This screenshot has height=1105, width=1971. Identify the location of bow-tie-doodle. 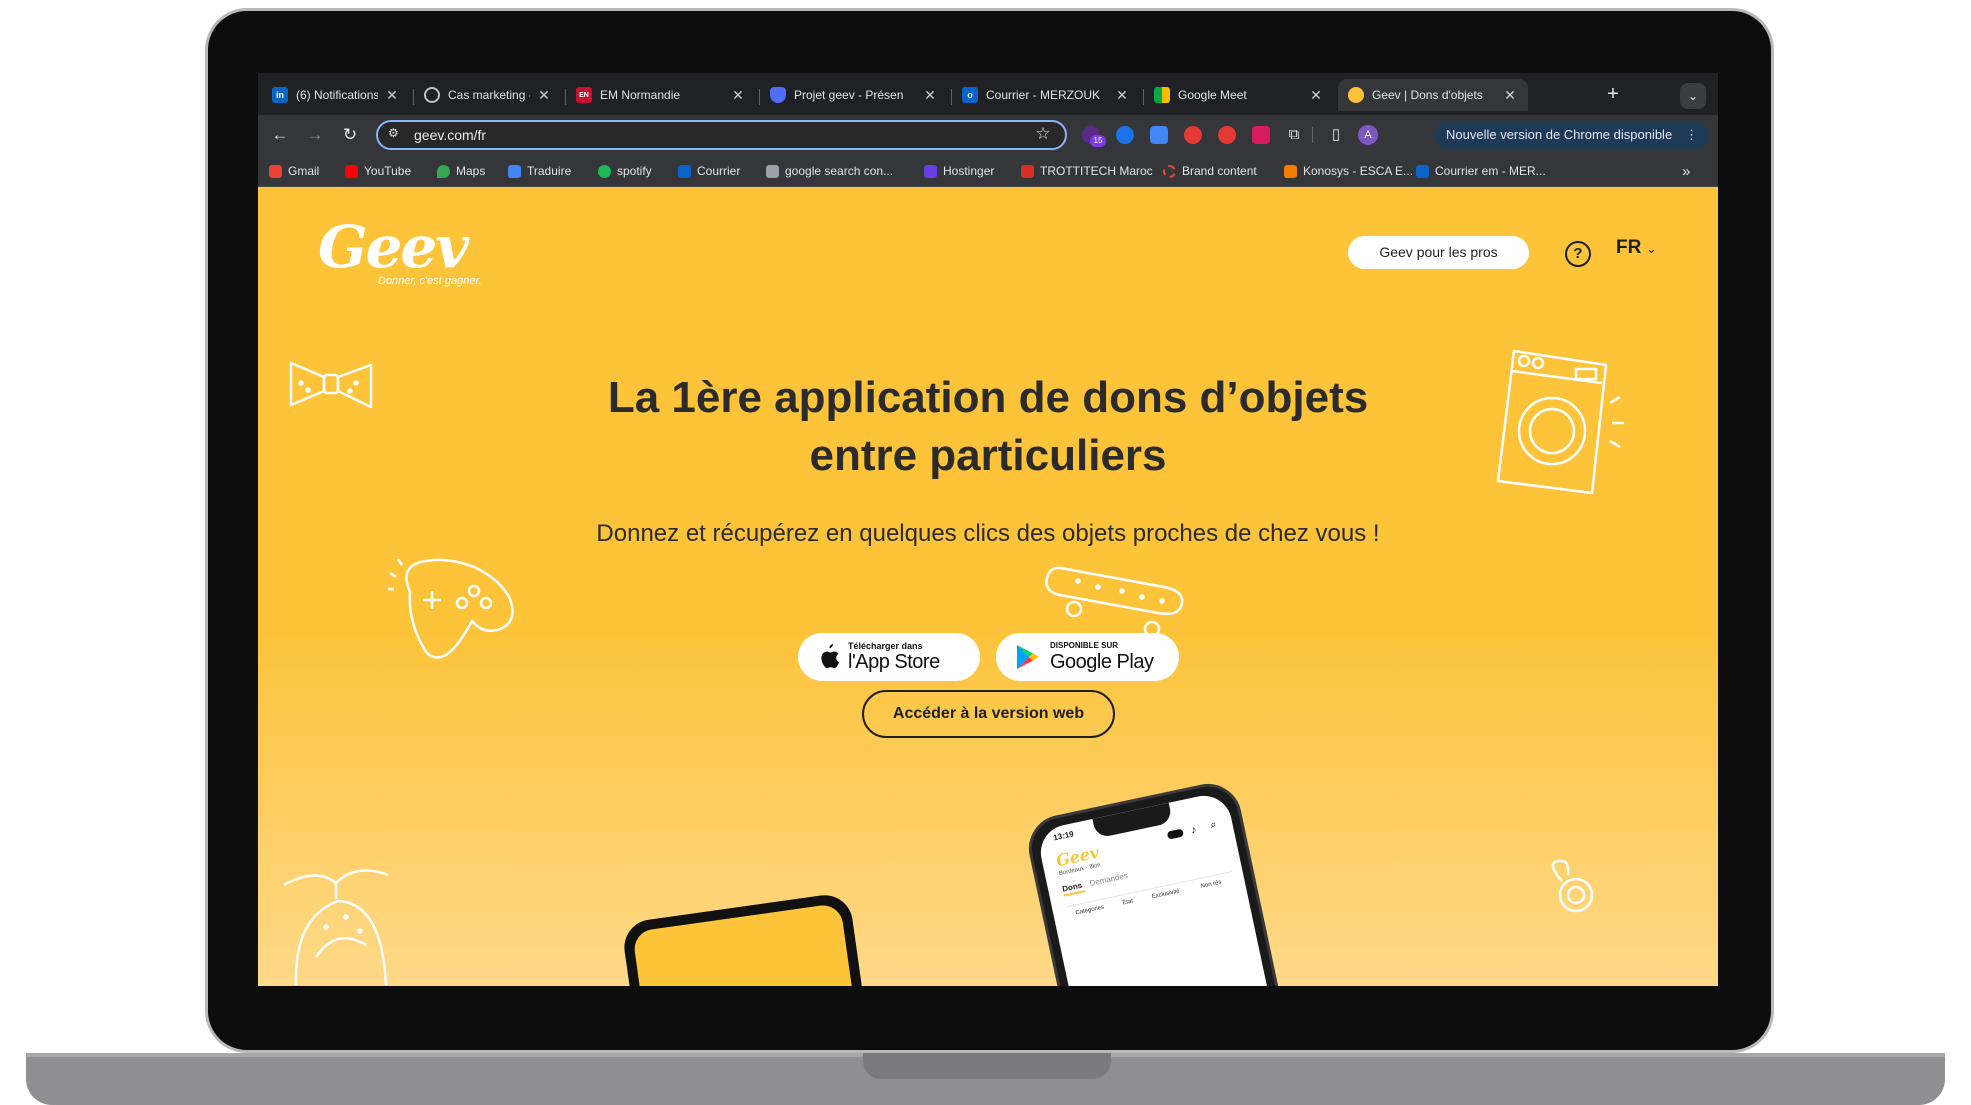
(331, 385).